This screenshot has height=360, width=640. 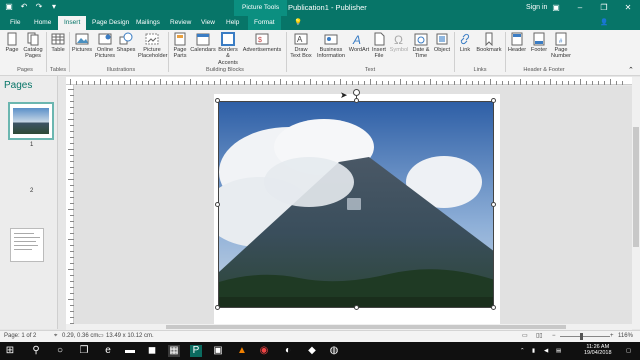 What do you see at coordinates (58, 42) in the screenshot?
I see `table-button: Table` at bounding box center [58, 42].